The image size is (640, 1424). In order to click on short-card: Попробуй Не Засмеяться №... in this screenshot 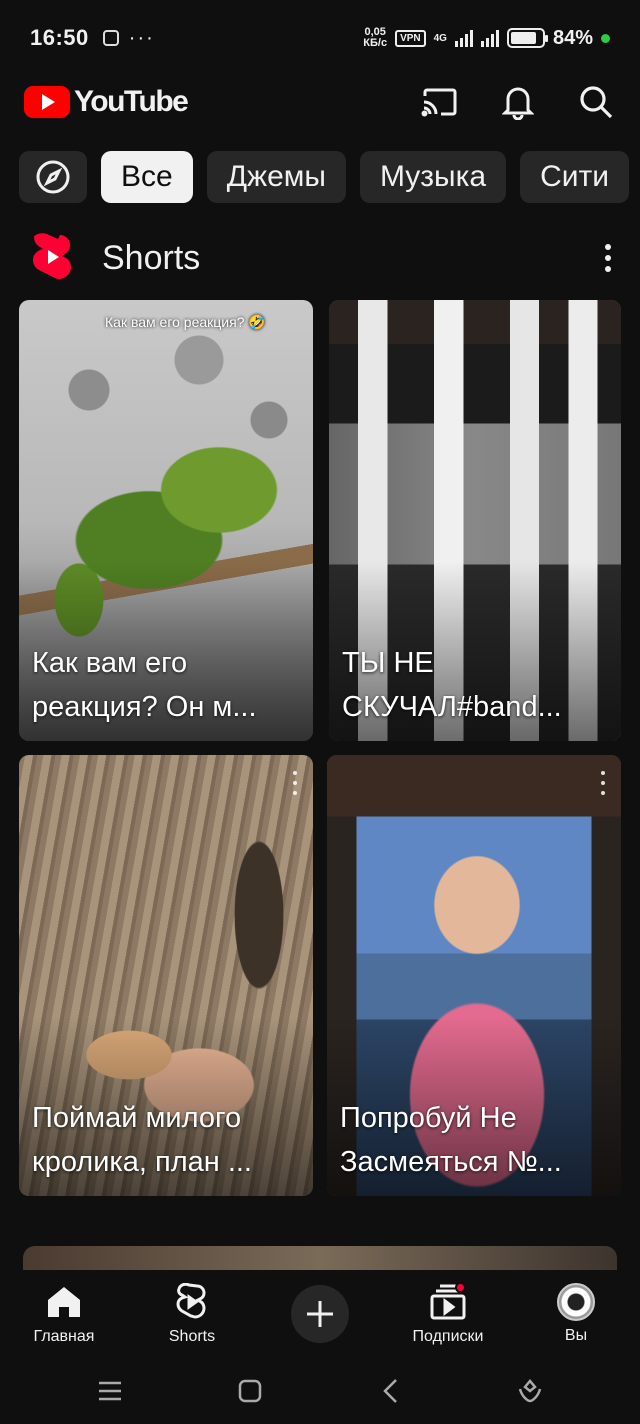, I will do `click(474, 975)`.